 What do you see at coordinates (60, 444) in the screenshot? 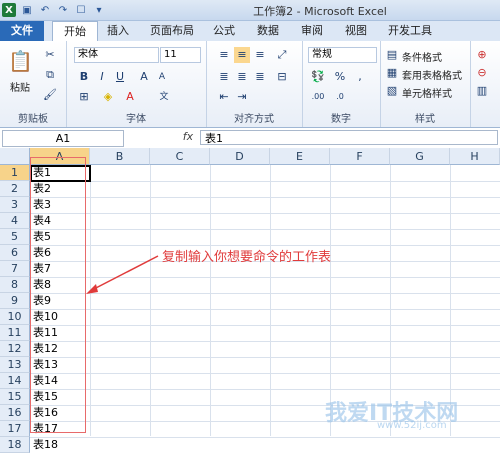
I see `cell-a18: 表18` at bounding box center [60, 444].